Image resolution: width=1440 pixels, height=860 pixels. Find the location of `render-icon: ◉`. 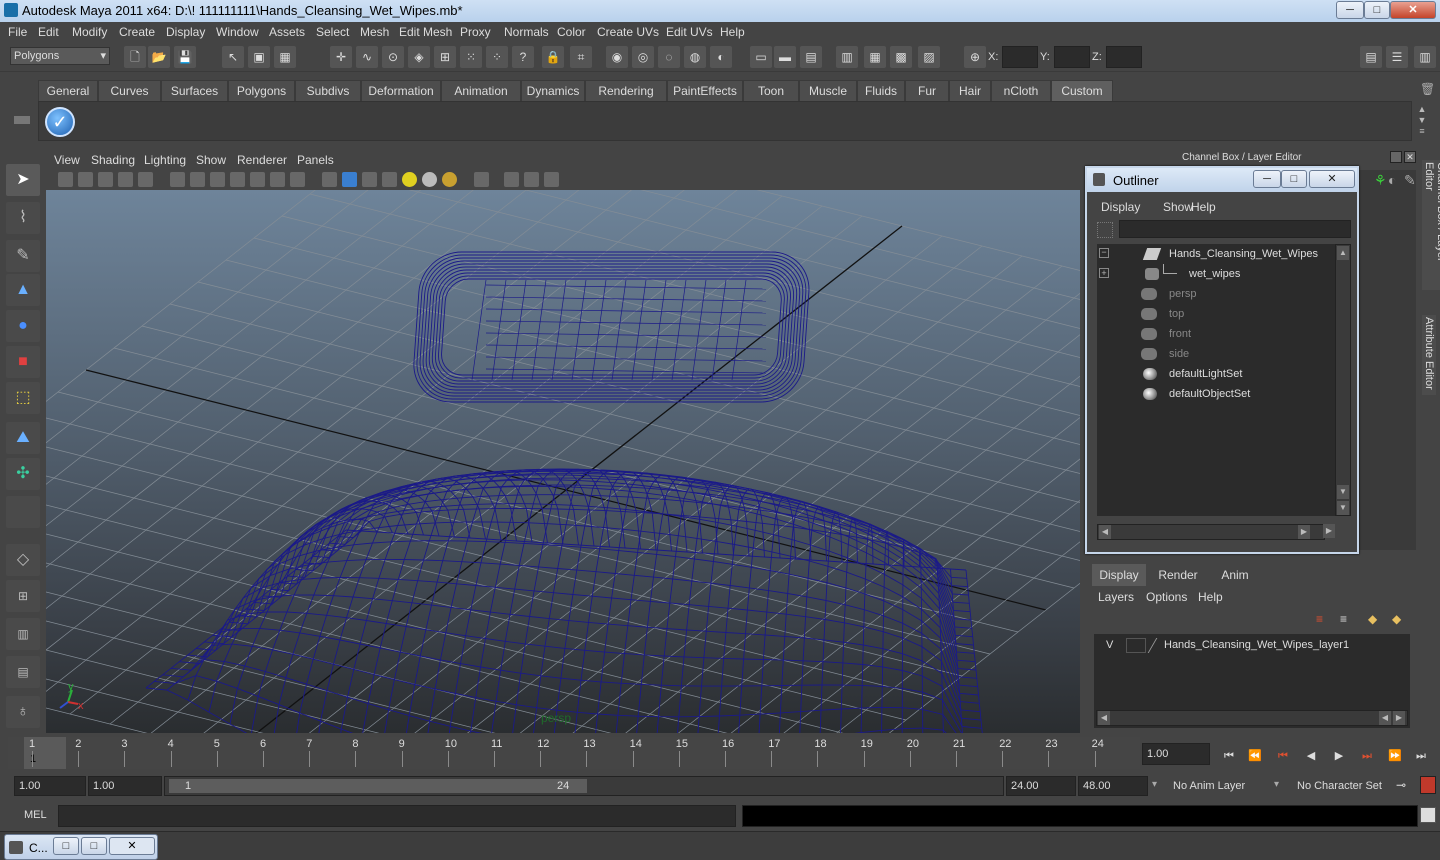

render-icon: ◉ is located at coordinates (617, 57).